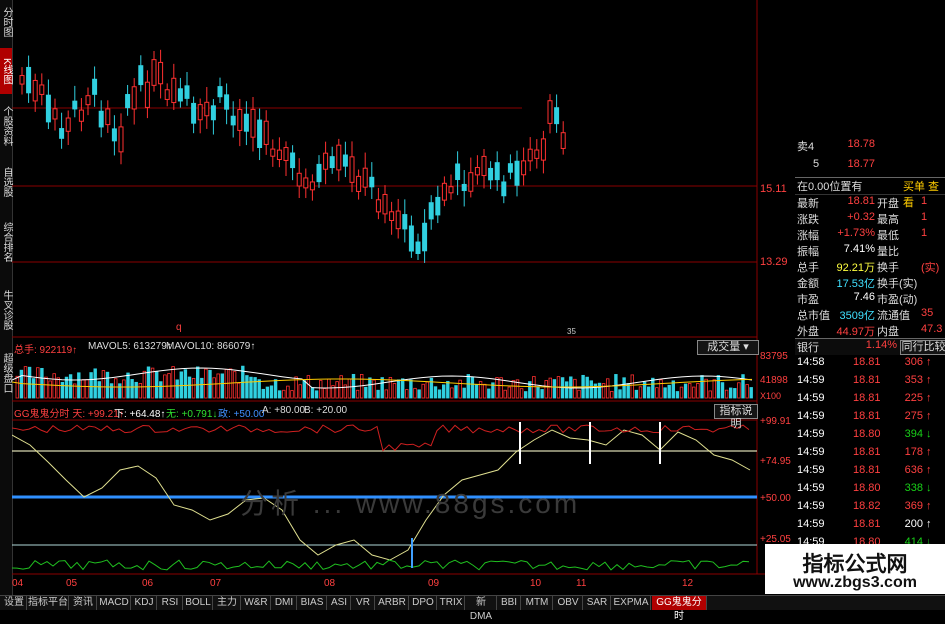  I want to click on bottom-tab-指标平台: 指标平台, so click(48, 603).